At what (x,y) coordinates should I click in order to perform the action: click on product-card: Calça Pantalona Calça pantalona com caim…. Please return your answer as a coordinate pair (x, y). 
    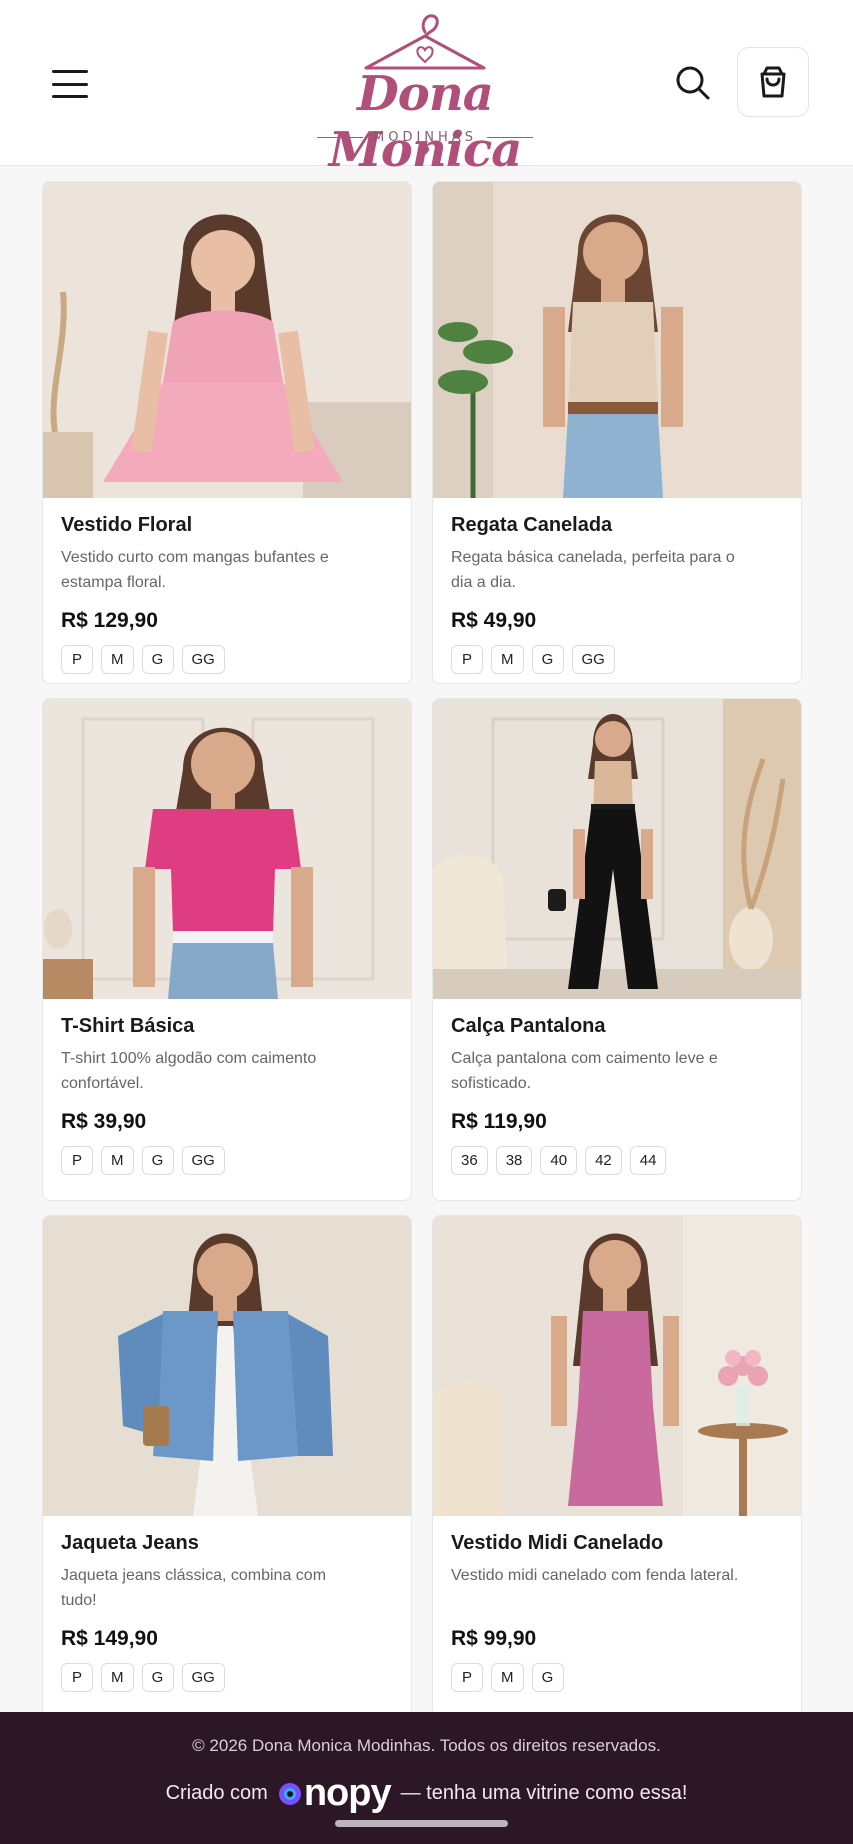
    Looking at the image, I should click on (617, 949).